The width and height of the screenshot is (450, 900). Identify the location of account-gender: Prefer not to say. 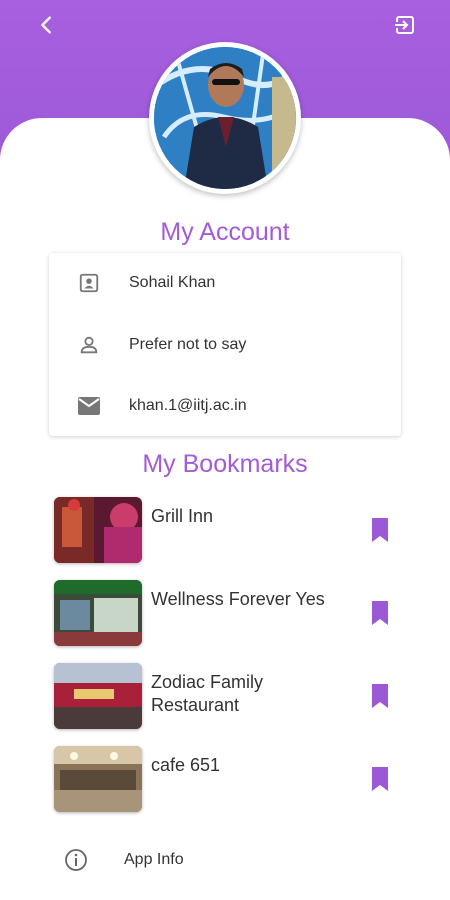
(188, 344).